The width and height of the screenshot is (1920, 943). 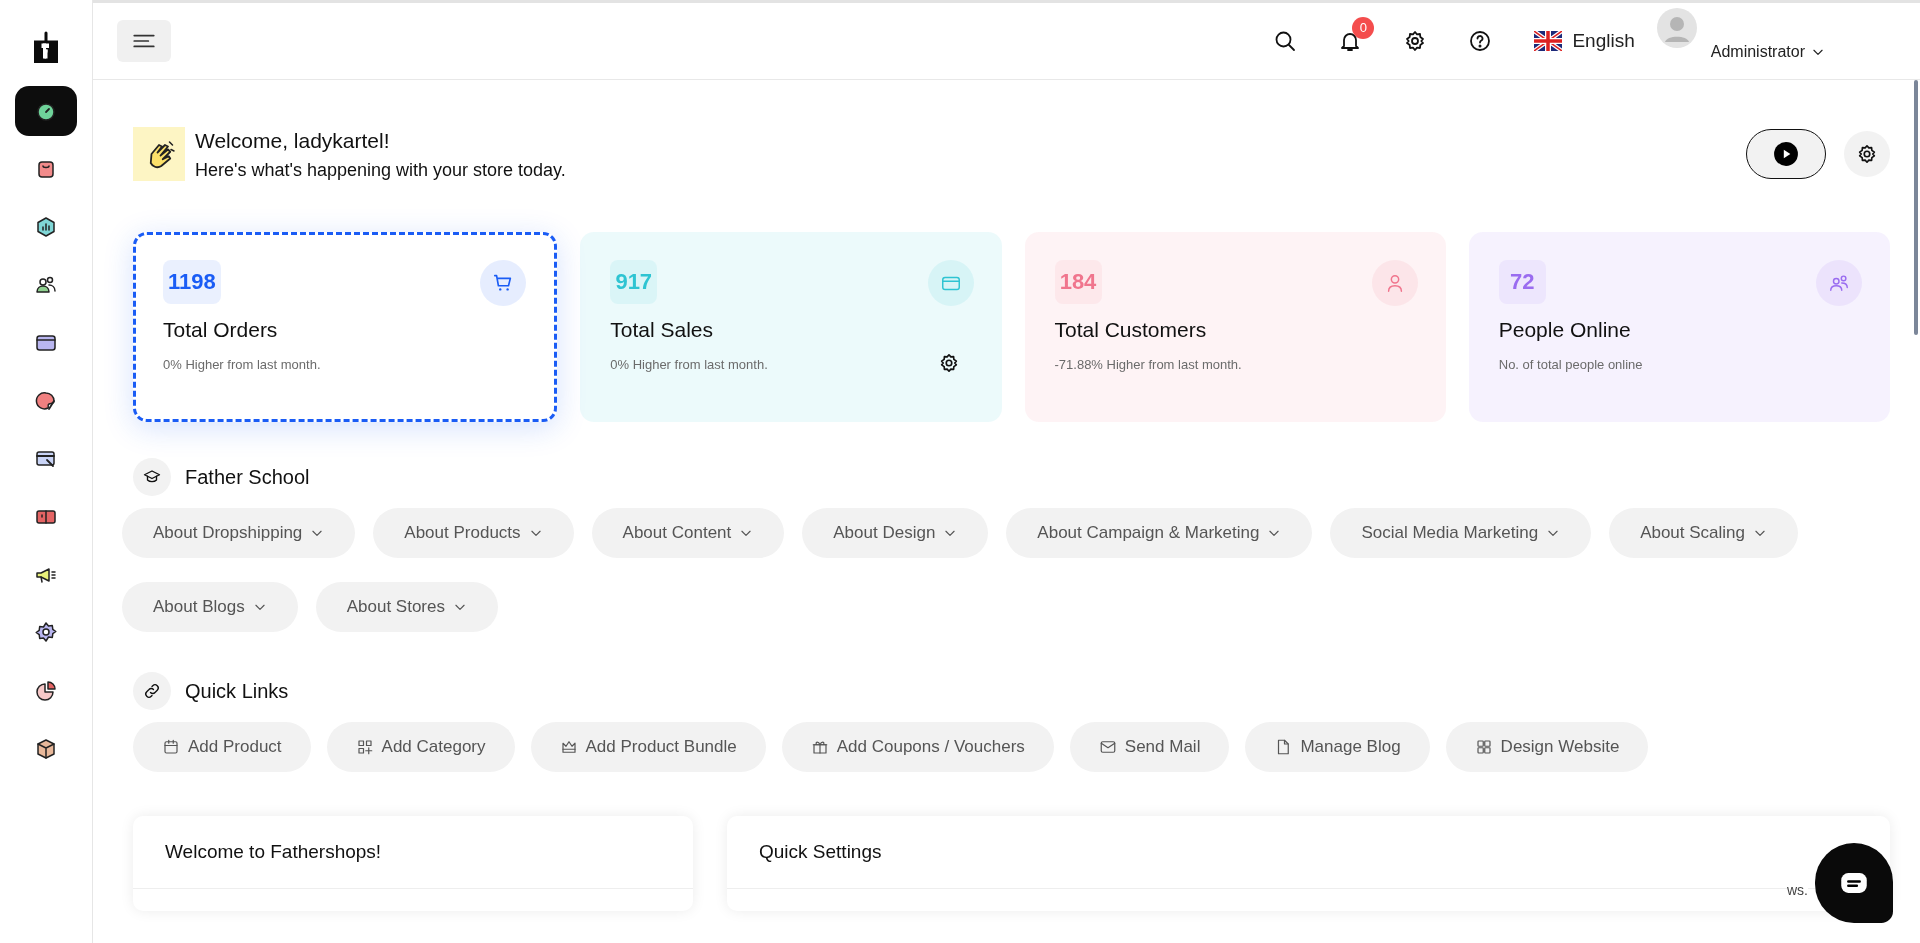 What do you see at coordinates (221, 329) in the screenshot?
I see `stat-label: Total Orders` at bounding box center [221, 329].